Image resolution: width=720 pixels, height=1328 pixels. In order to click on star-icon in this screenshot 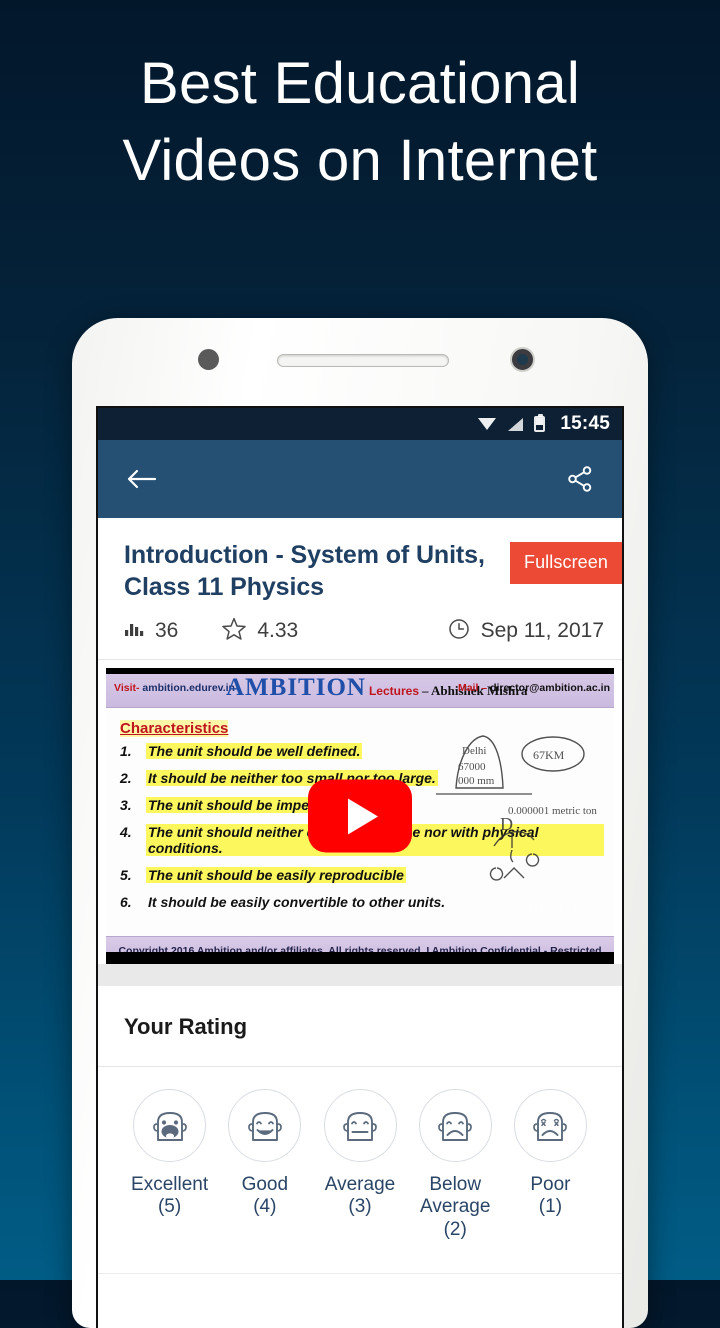, I will do `click(234, 631)`.